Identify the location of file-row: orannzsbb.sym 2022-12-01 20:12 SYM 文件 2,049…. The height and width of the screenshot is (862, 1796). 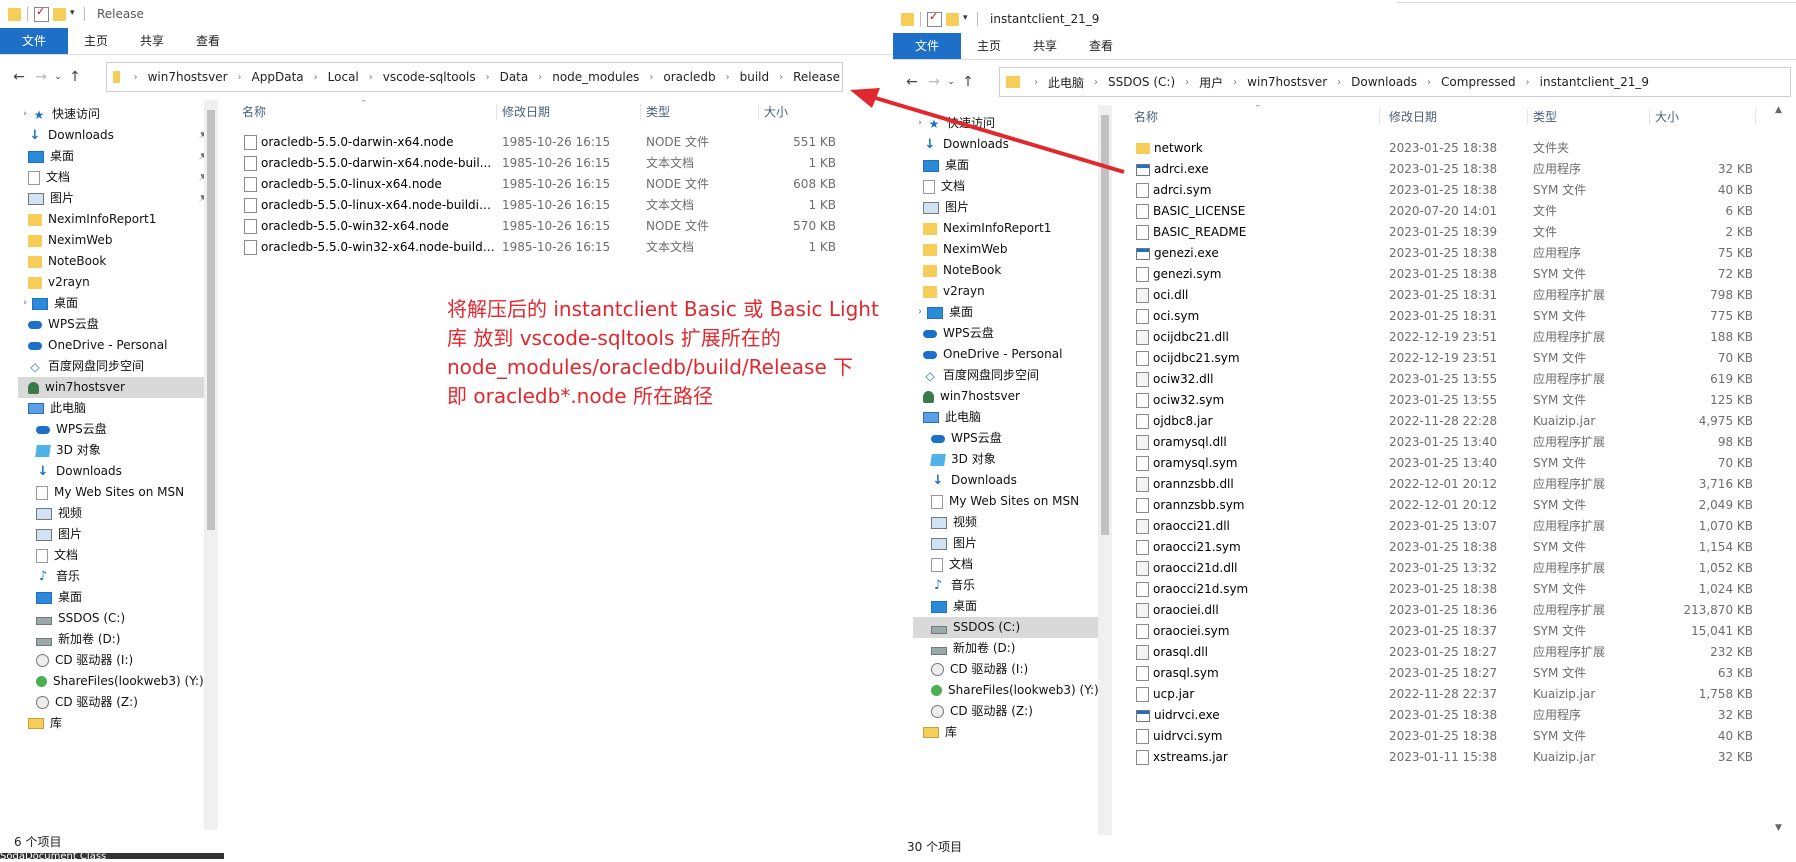
(1449, 505).